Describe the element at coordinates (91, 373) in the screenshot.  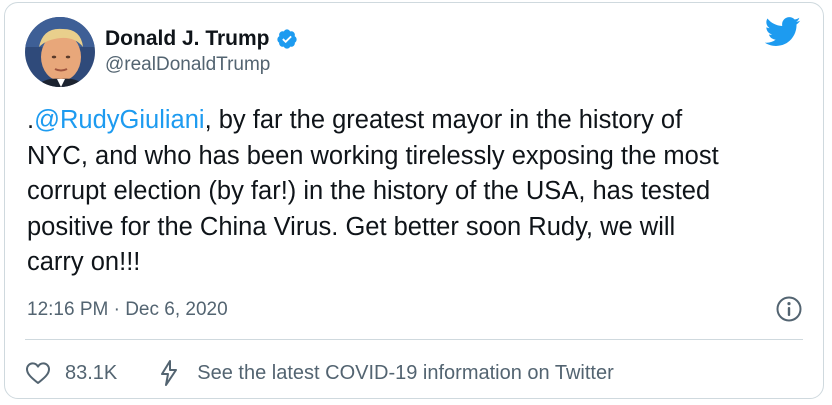
I see `like-count: 83.1K` at that location.